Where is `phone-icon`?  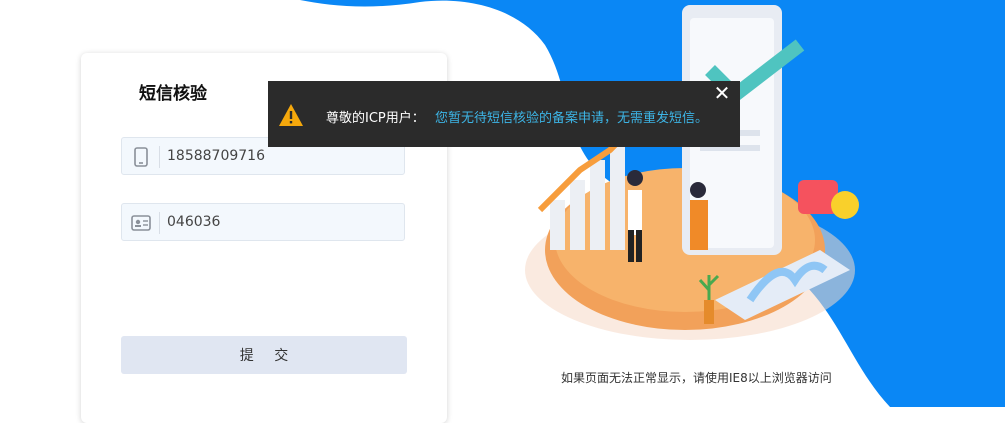 phone-icon is located at coordinates (141, 157).